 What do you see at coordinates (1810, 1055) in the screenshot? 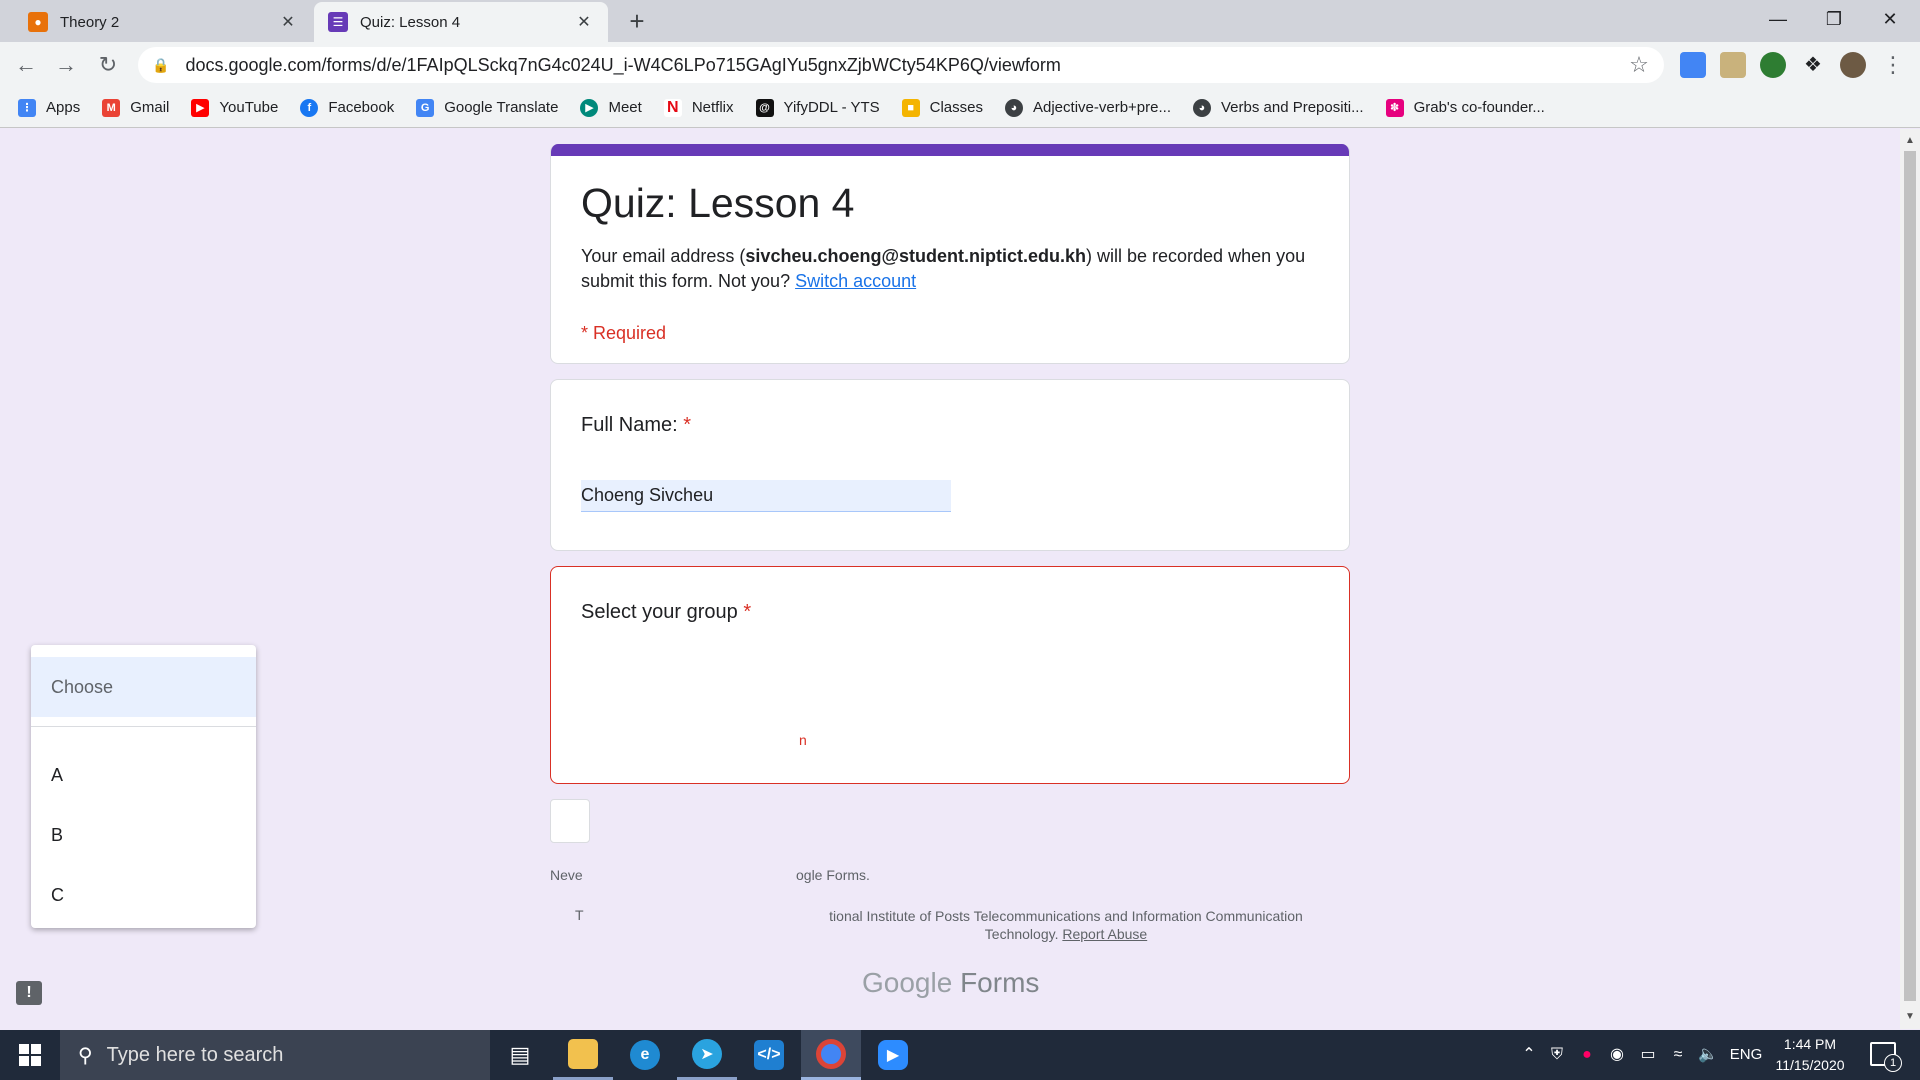
I see `system-clock: 1:44 PM 11/15/2020` at bounding box center [1810, 1055].